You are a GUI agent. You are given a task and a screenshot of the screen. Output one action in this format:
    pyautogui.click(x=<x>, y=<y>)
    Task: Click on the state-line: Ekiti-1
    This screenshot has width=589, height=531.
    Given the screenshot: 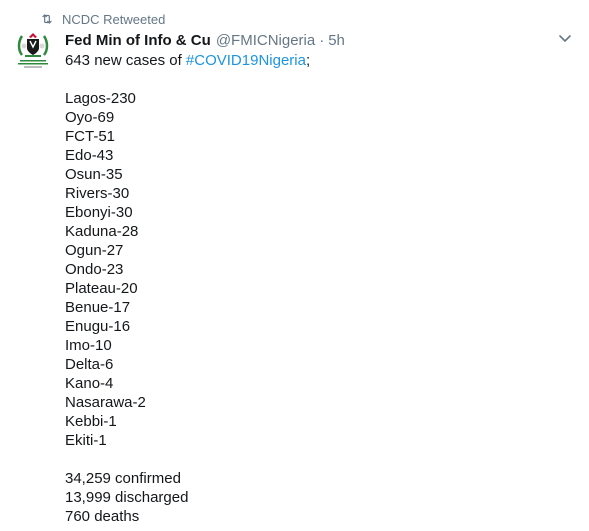 What is the action you would take?
    pyautogui.click(x=86, y=440)
    